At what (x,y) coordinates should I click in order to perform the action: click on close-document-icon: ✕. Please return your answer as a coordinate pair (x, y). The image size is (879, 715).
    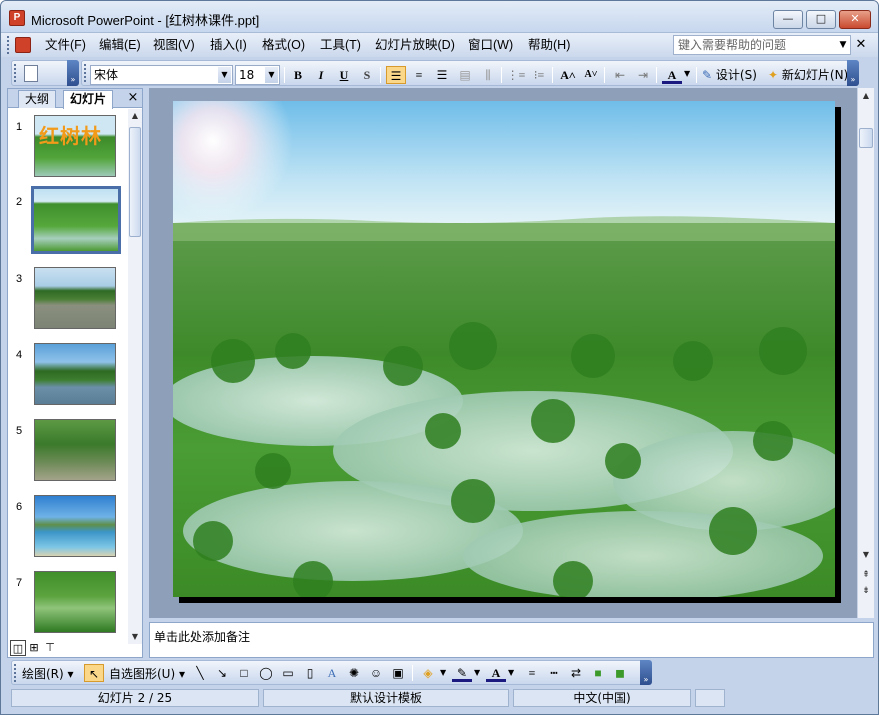
    Looking at the image, I should click on (861, 45).